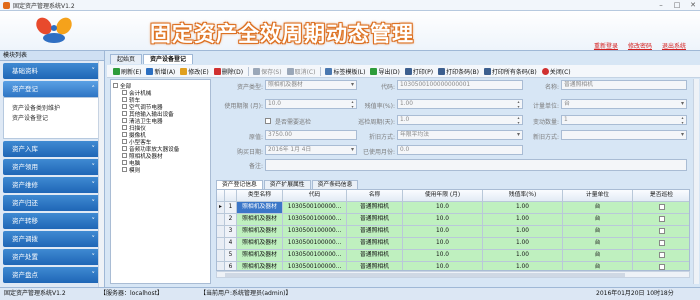 The width and height of the screenshot is (700, 300). What do you see at coordinates (52, 203) in the screenshot?
I see `sidebar-item-asset-return: 资产归还 ˅` at bounding box center [52, 203].